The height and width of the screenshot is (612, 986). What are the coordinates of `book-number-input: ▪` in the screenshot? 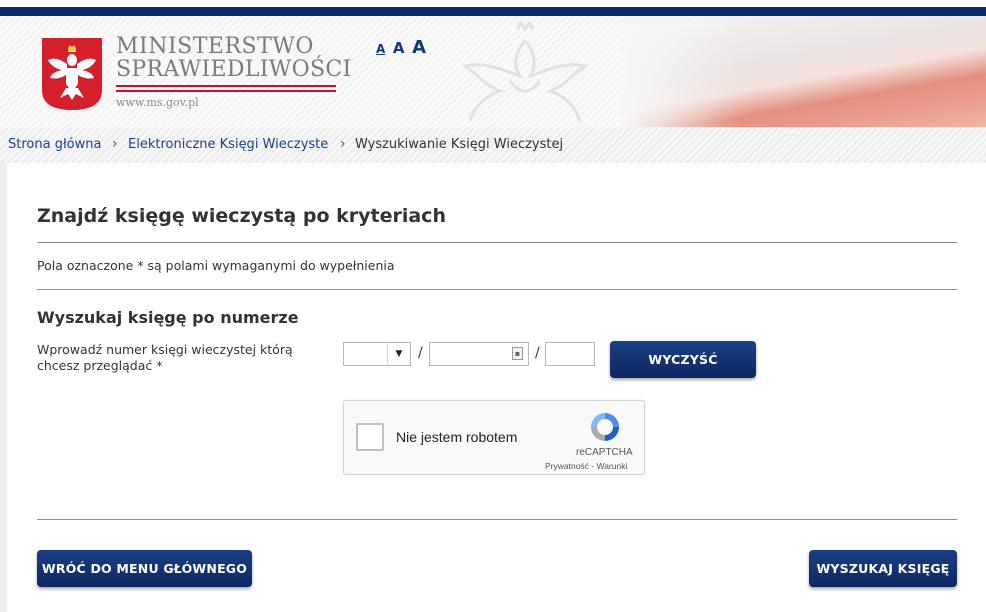 It's located at (479, 354).